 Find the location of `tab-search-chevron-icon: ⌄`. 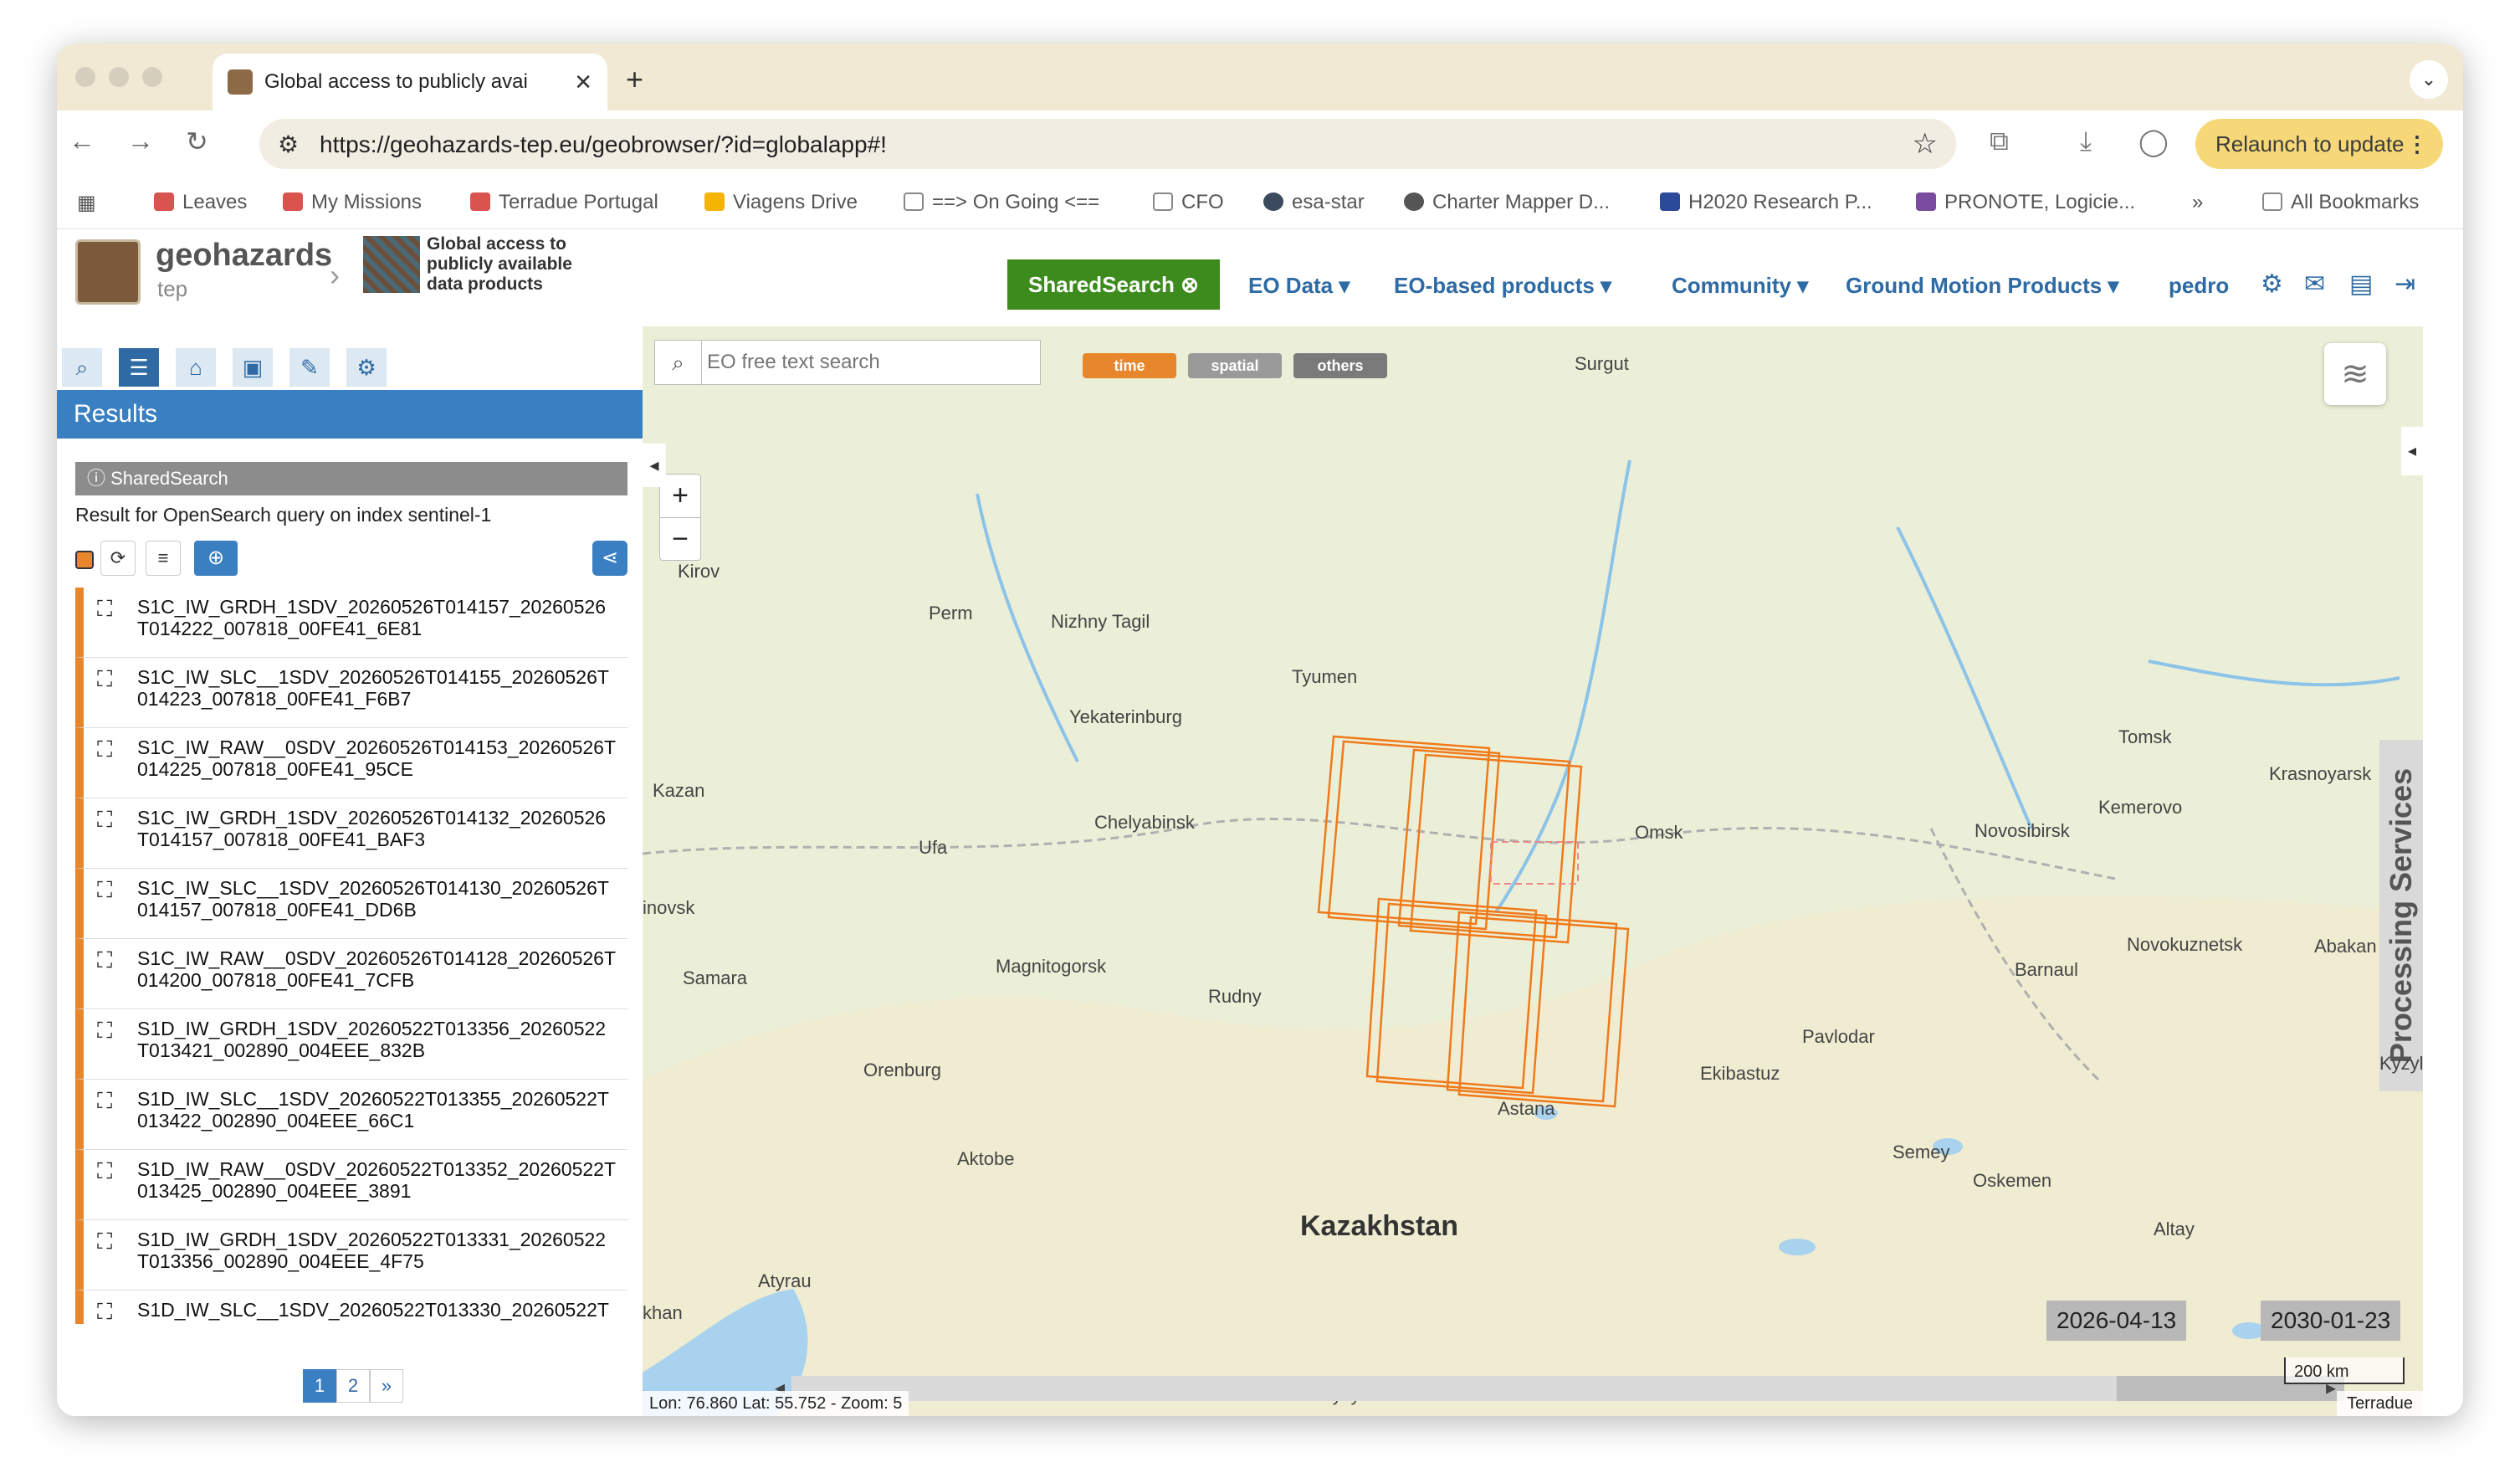

tab-search-chevron-icon: ⌄ is located at coordinates (2429, 80).